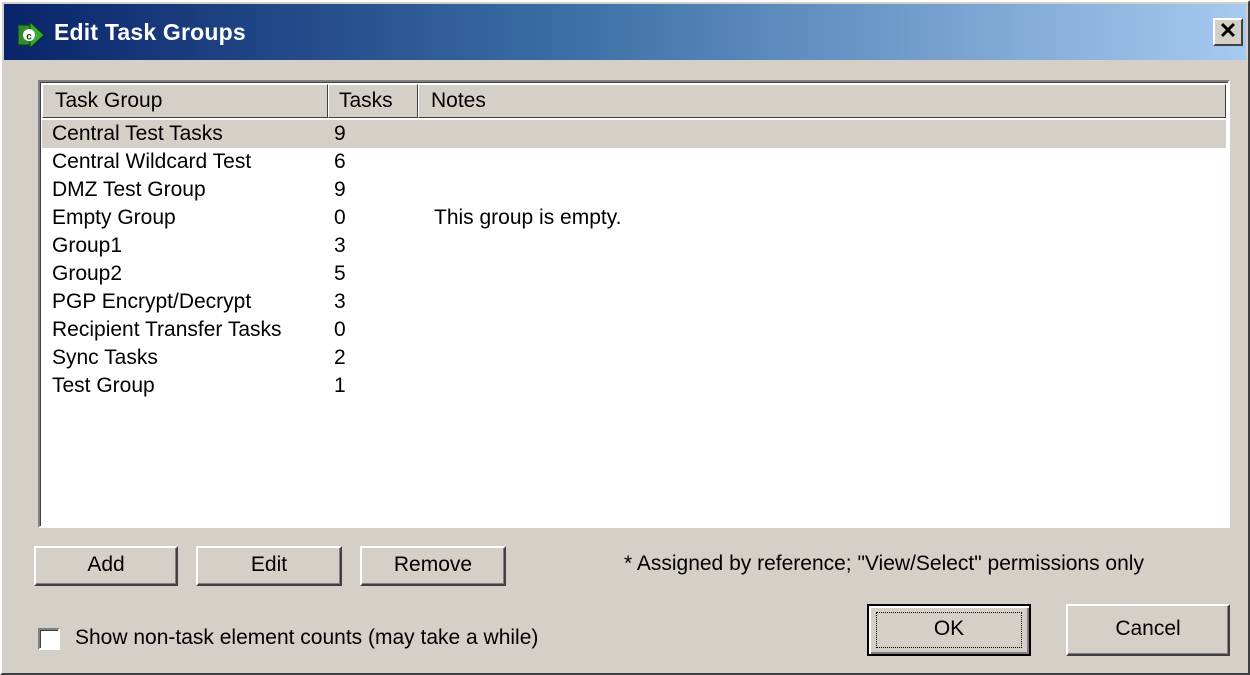  What do you see at coordinates (625, 32) in the screenshot?
I see `title-bar: c Edit Task Groups ✕` at bounding box center [625, 32].